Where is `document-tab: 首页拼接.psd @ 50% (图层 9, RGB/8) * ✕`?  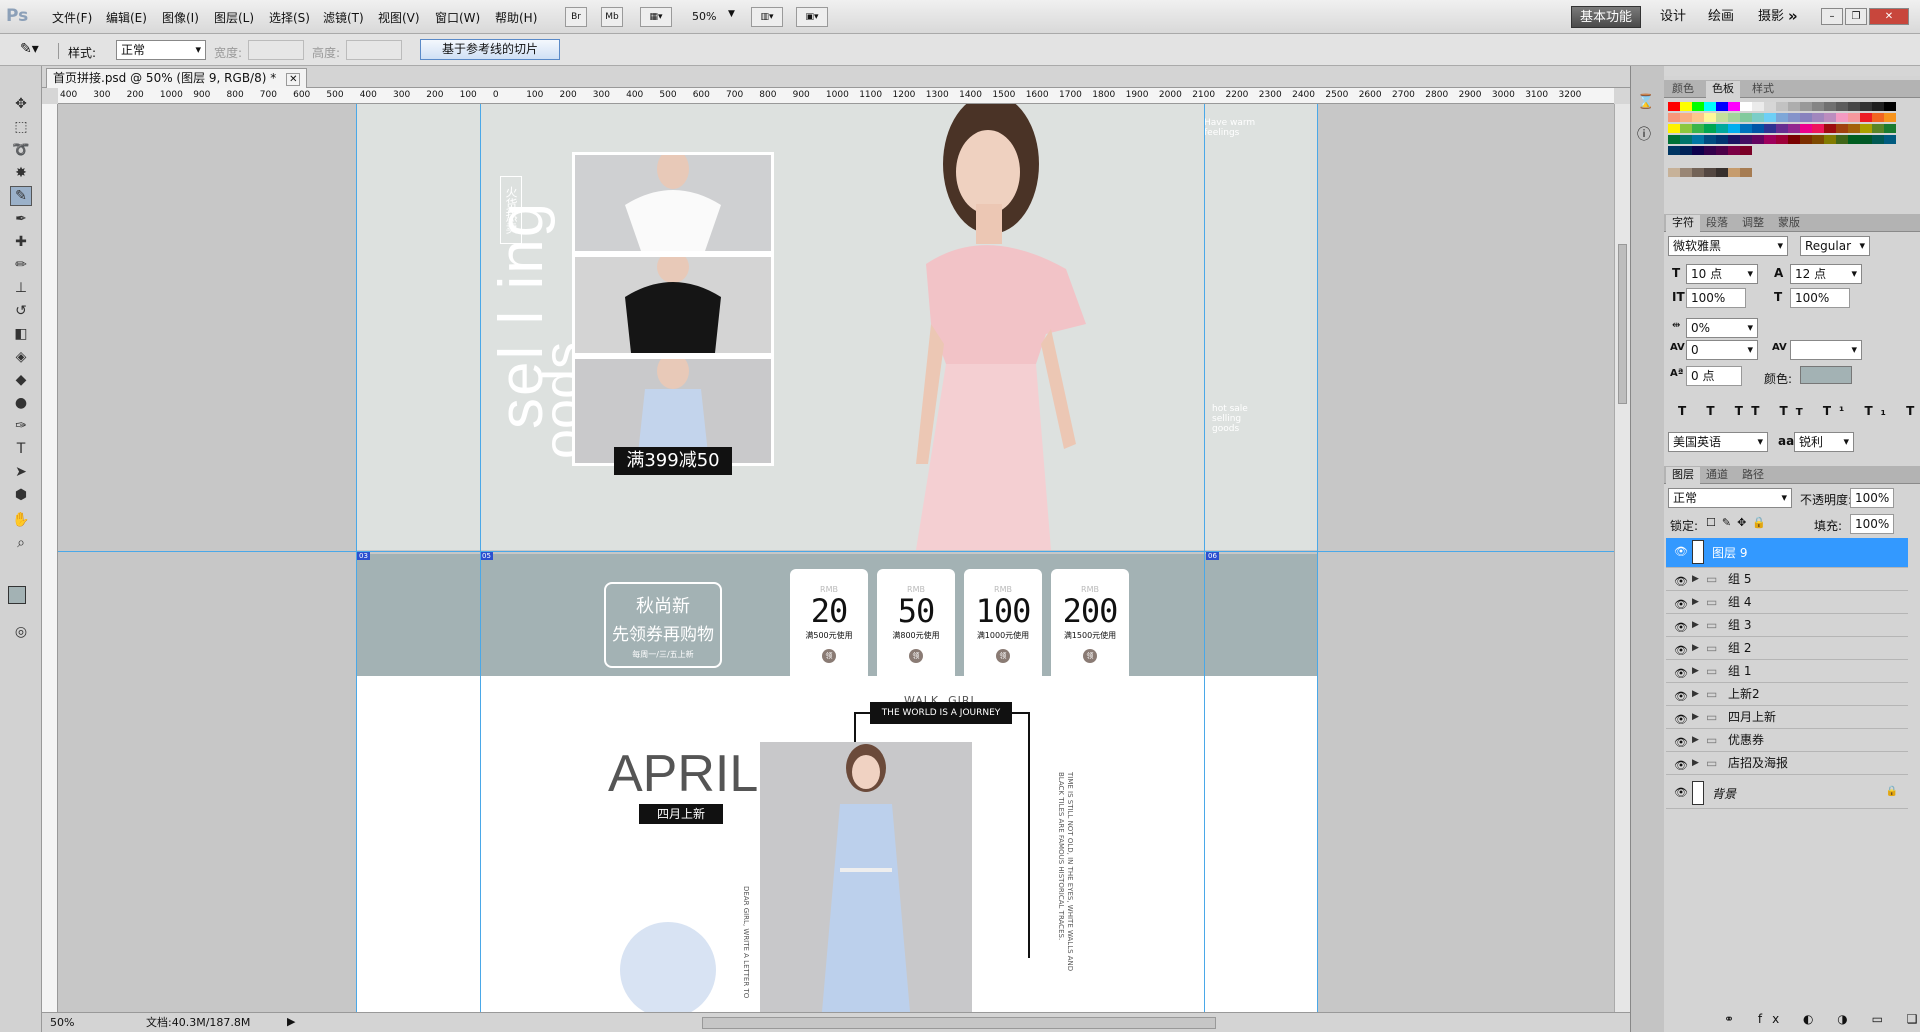 document-tab: 首页拼接.psd @ 50% (图层 9, RGB/8) * ✕ is located at coordinates (177, 78).